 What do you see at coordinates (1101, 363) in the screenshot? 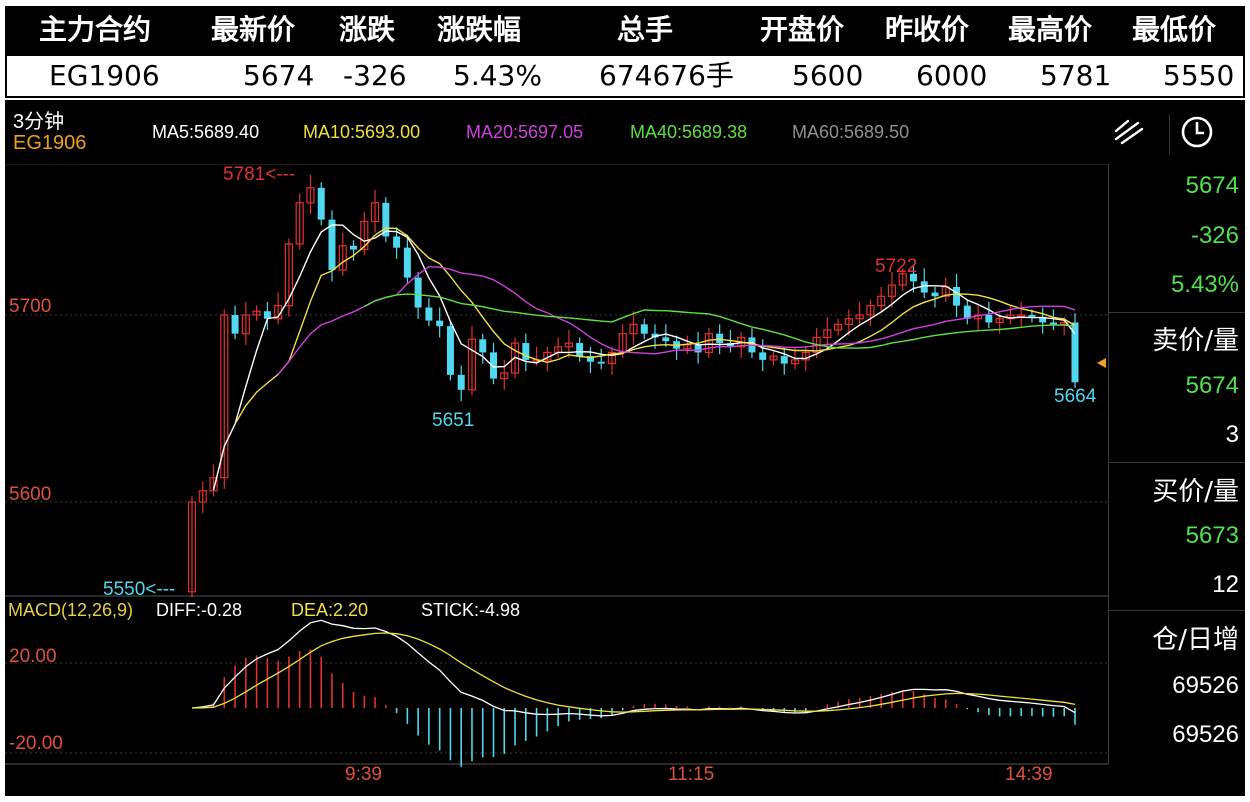
I see `last-price-marker` at bounding box center [1101, 363].